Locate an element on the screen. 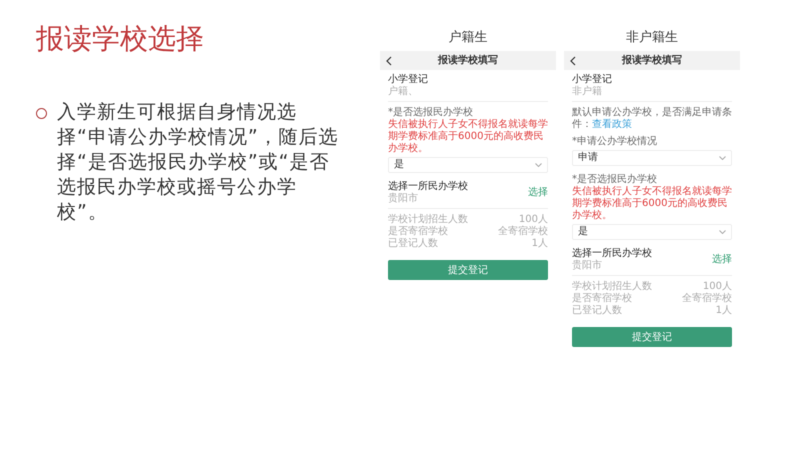 The width and height of the screenshot is (800, 456). bullet-text: 入学新生可根据自身情况选择“申请公办学校情况”，随后选择“是否选报民办学校”或“是否选报民办学校或摇号公办学校”。 is located at coordinates (198, 163).